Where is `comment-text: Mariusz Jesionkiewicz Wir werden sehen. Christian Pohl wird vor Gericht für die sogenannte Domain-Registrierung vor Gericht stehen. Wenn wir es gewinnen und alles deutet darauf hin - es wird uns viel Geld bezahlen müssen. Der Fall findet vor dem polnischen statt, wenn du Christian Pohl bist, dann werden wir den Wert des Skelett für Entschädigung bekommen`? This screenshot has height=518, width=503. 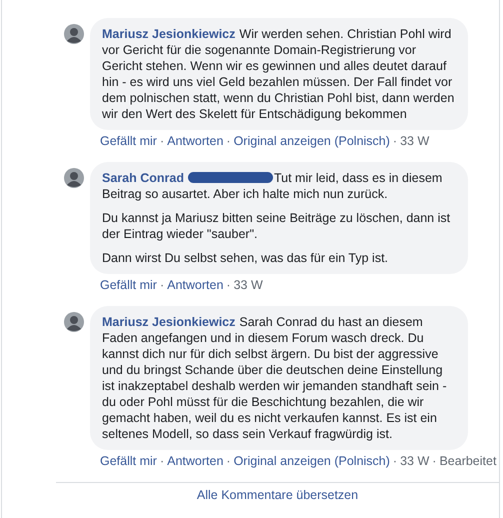 comment-text: Mariusz Jesionkiewicz Wir werden sehen. Christian Pohl wird vor Gericht für die sogenannte Domain-Registrierung vor Gericht stehen. Wenn wir es gewinnen und alles deutet darauf hin - es wird uns viel Geld bezahlen müssen. Der Fall findet vor dem polnischen statt, wenn du Christian Pohl bist, dann werden wir den Wert des Skelett für Entschädigung bekommen is located at coordinates (279, 74).